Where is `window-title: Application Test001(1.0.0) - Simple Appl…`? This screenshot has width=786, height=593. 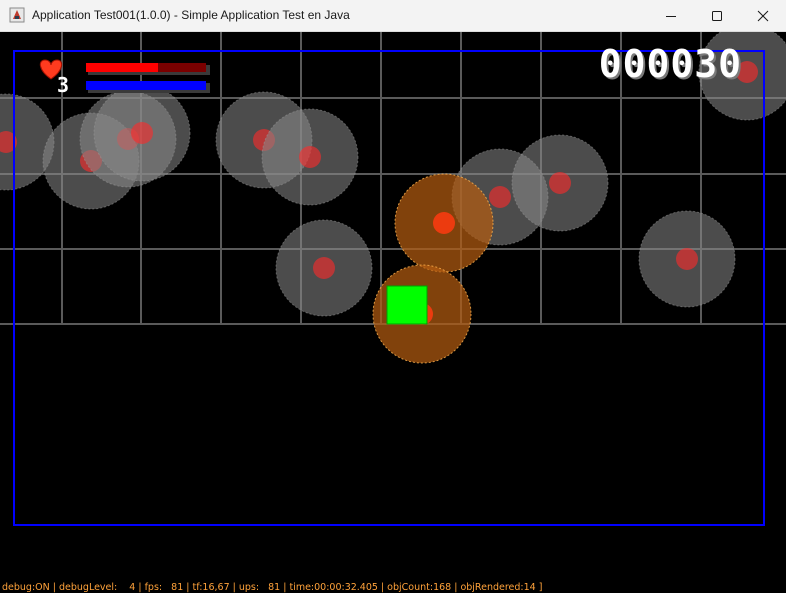
window-title: Application Test001(1.0.0) - Simple Appl… is located at coordinates (191, 15).